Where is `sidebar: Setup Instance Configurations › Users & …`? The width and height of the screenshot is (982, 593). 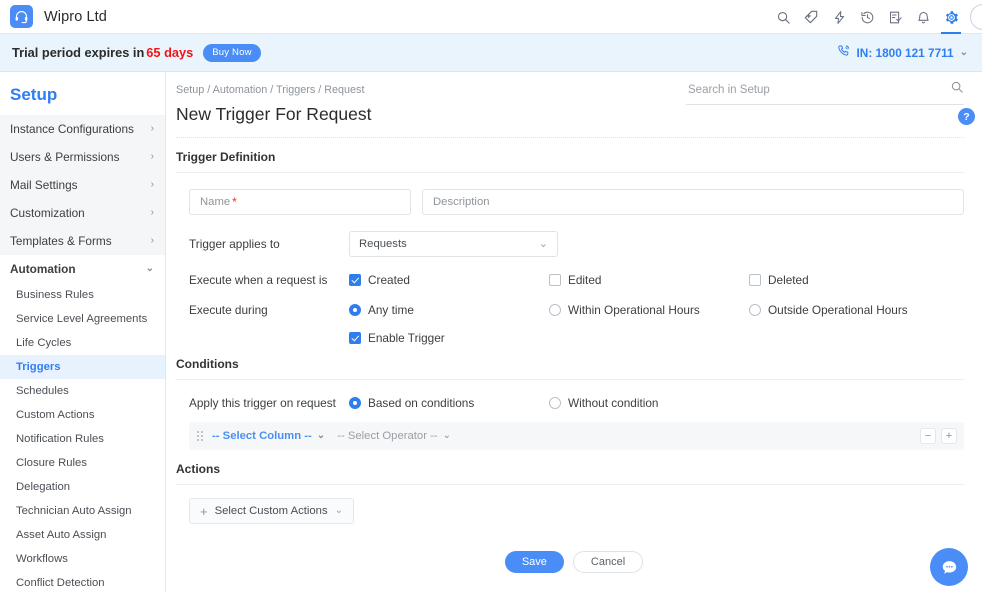 sidebar: Setup Instance Configurations › Users & … is located at coordinates (83, 332).